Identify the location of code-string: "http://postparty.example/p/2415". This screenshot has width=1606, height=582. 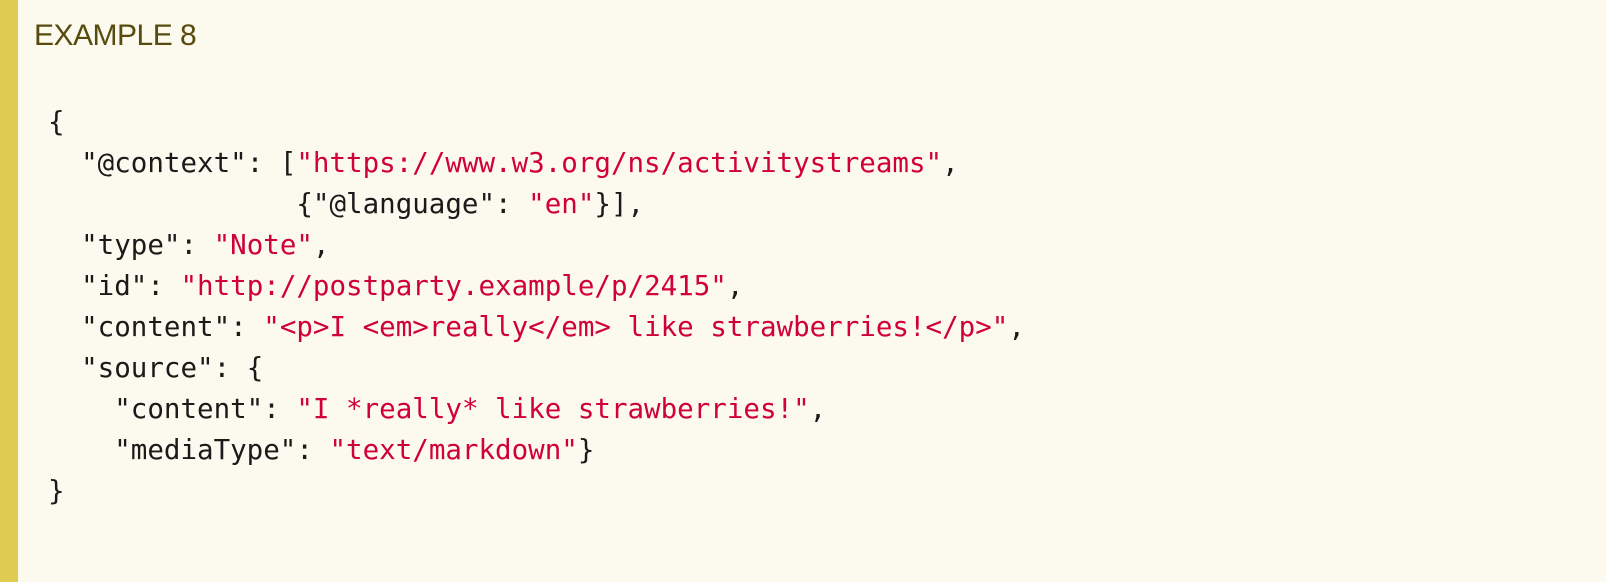
(453, 286).